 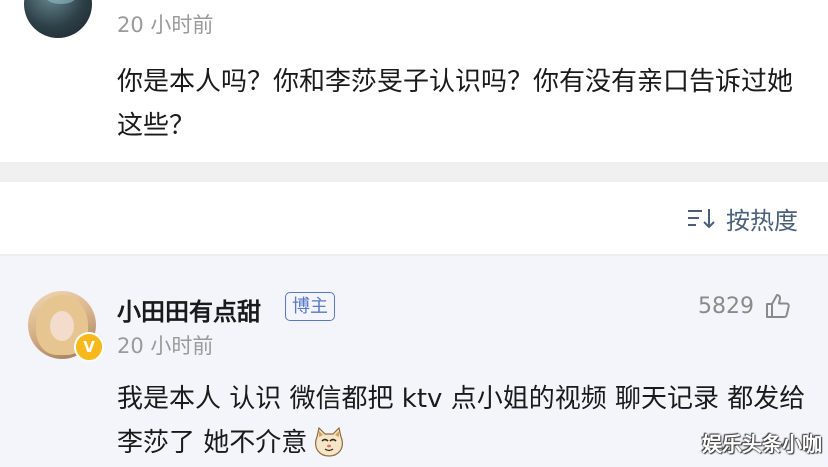 I want to click on sort-by-hot-button: 按热度, so click(x=742, y=218).